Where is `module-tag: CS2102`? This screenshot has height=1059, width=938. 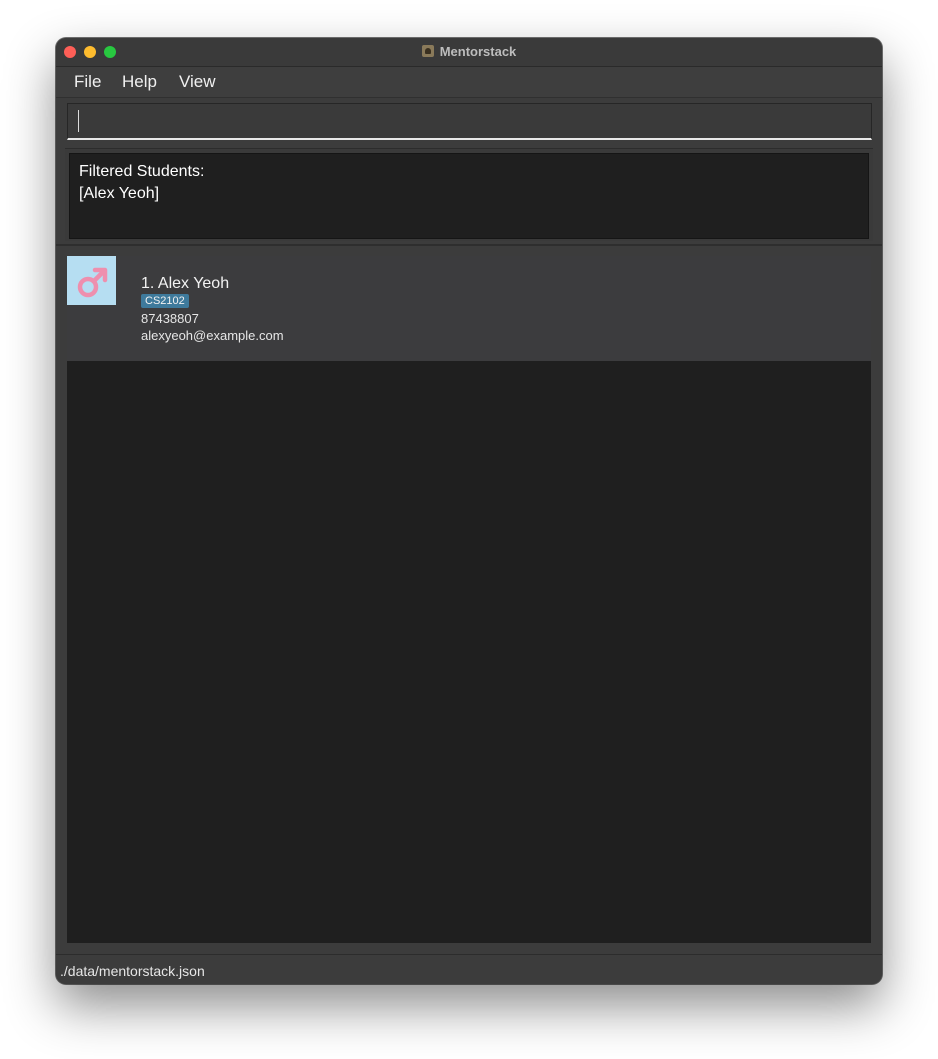 module-tag: CS2102 is located at coordinates (165, 301).